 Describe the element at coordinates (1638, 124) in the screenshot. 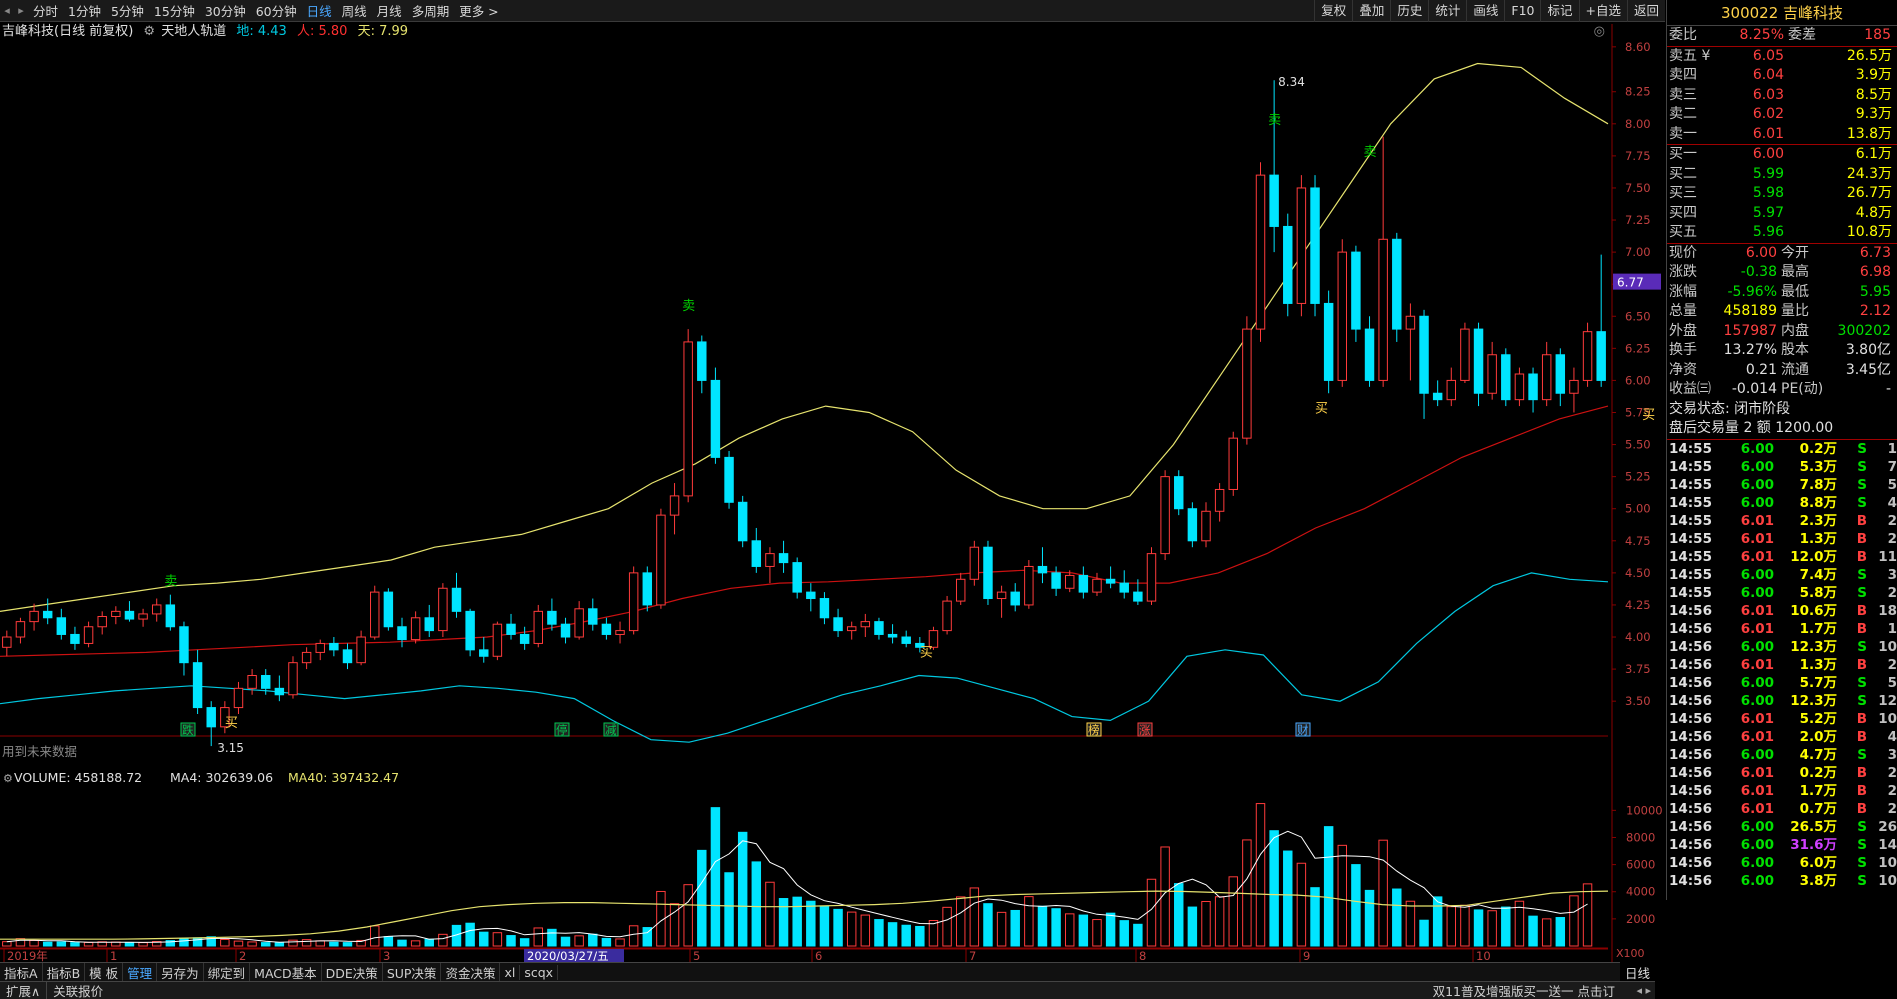

I see `price-tick-label: 8.00` at that location.